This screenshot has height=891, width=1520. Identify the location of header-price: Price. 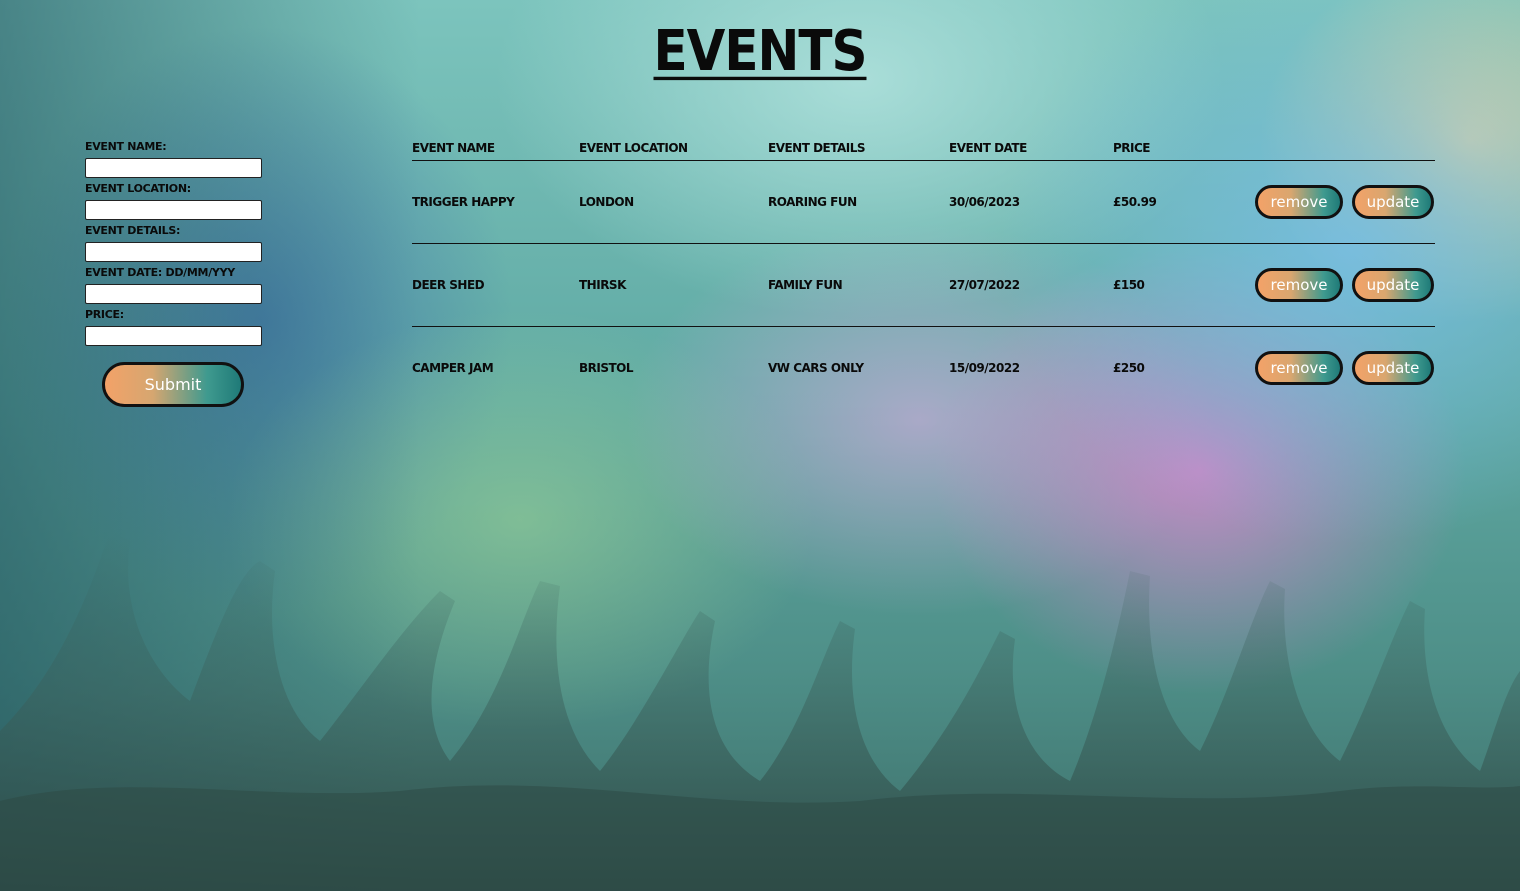
(1132, 148).